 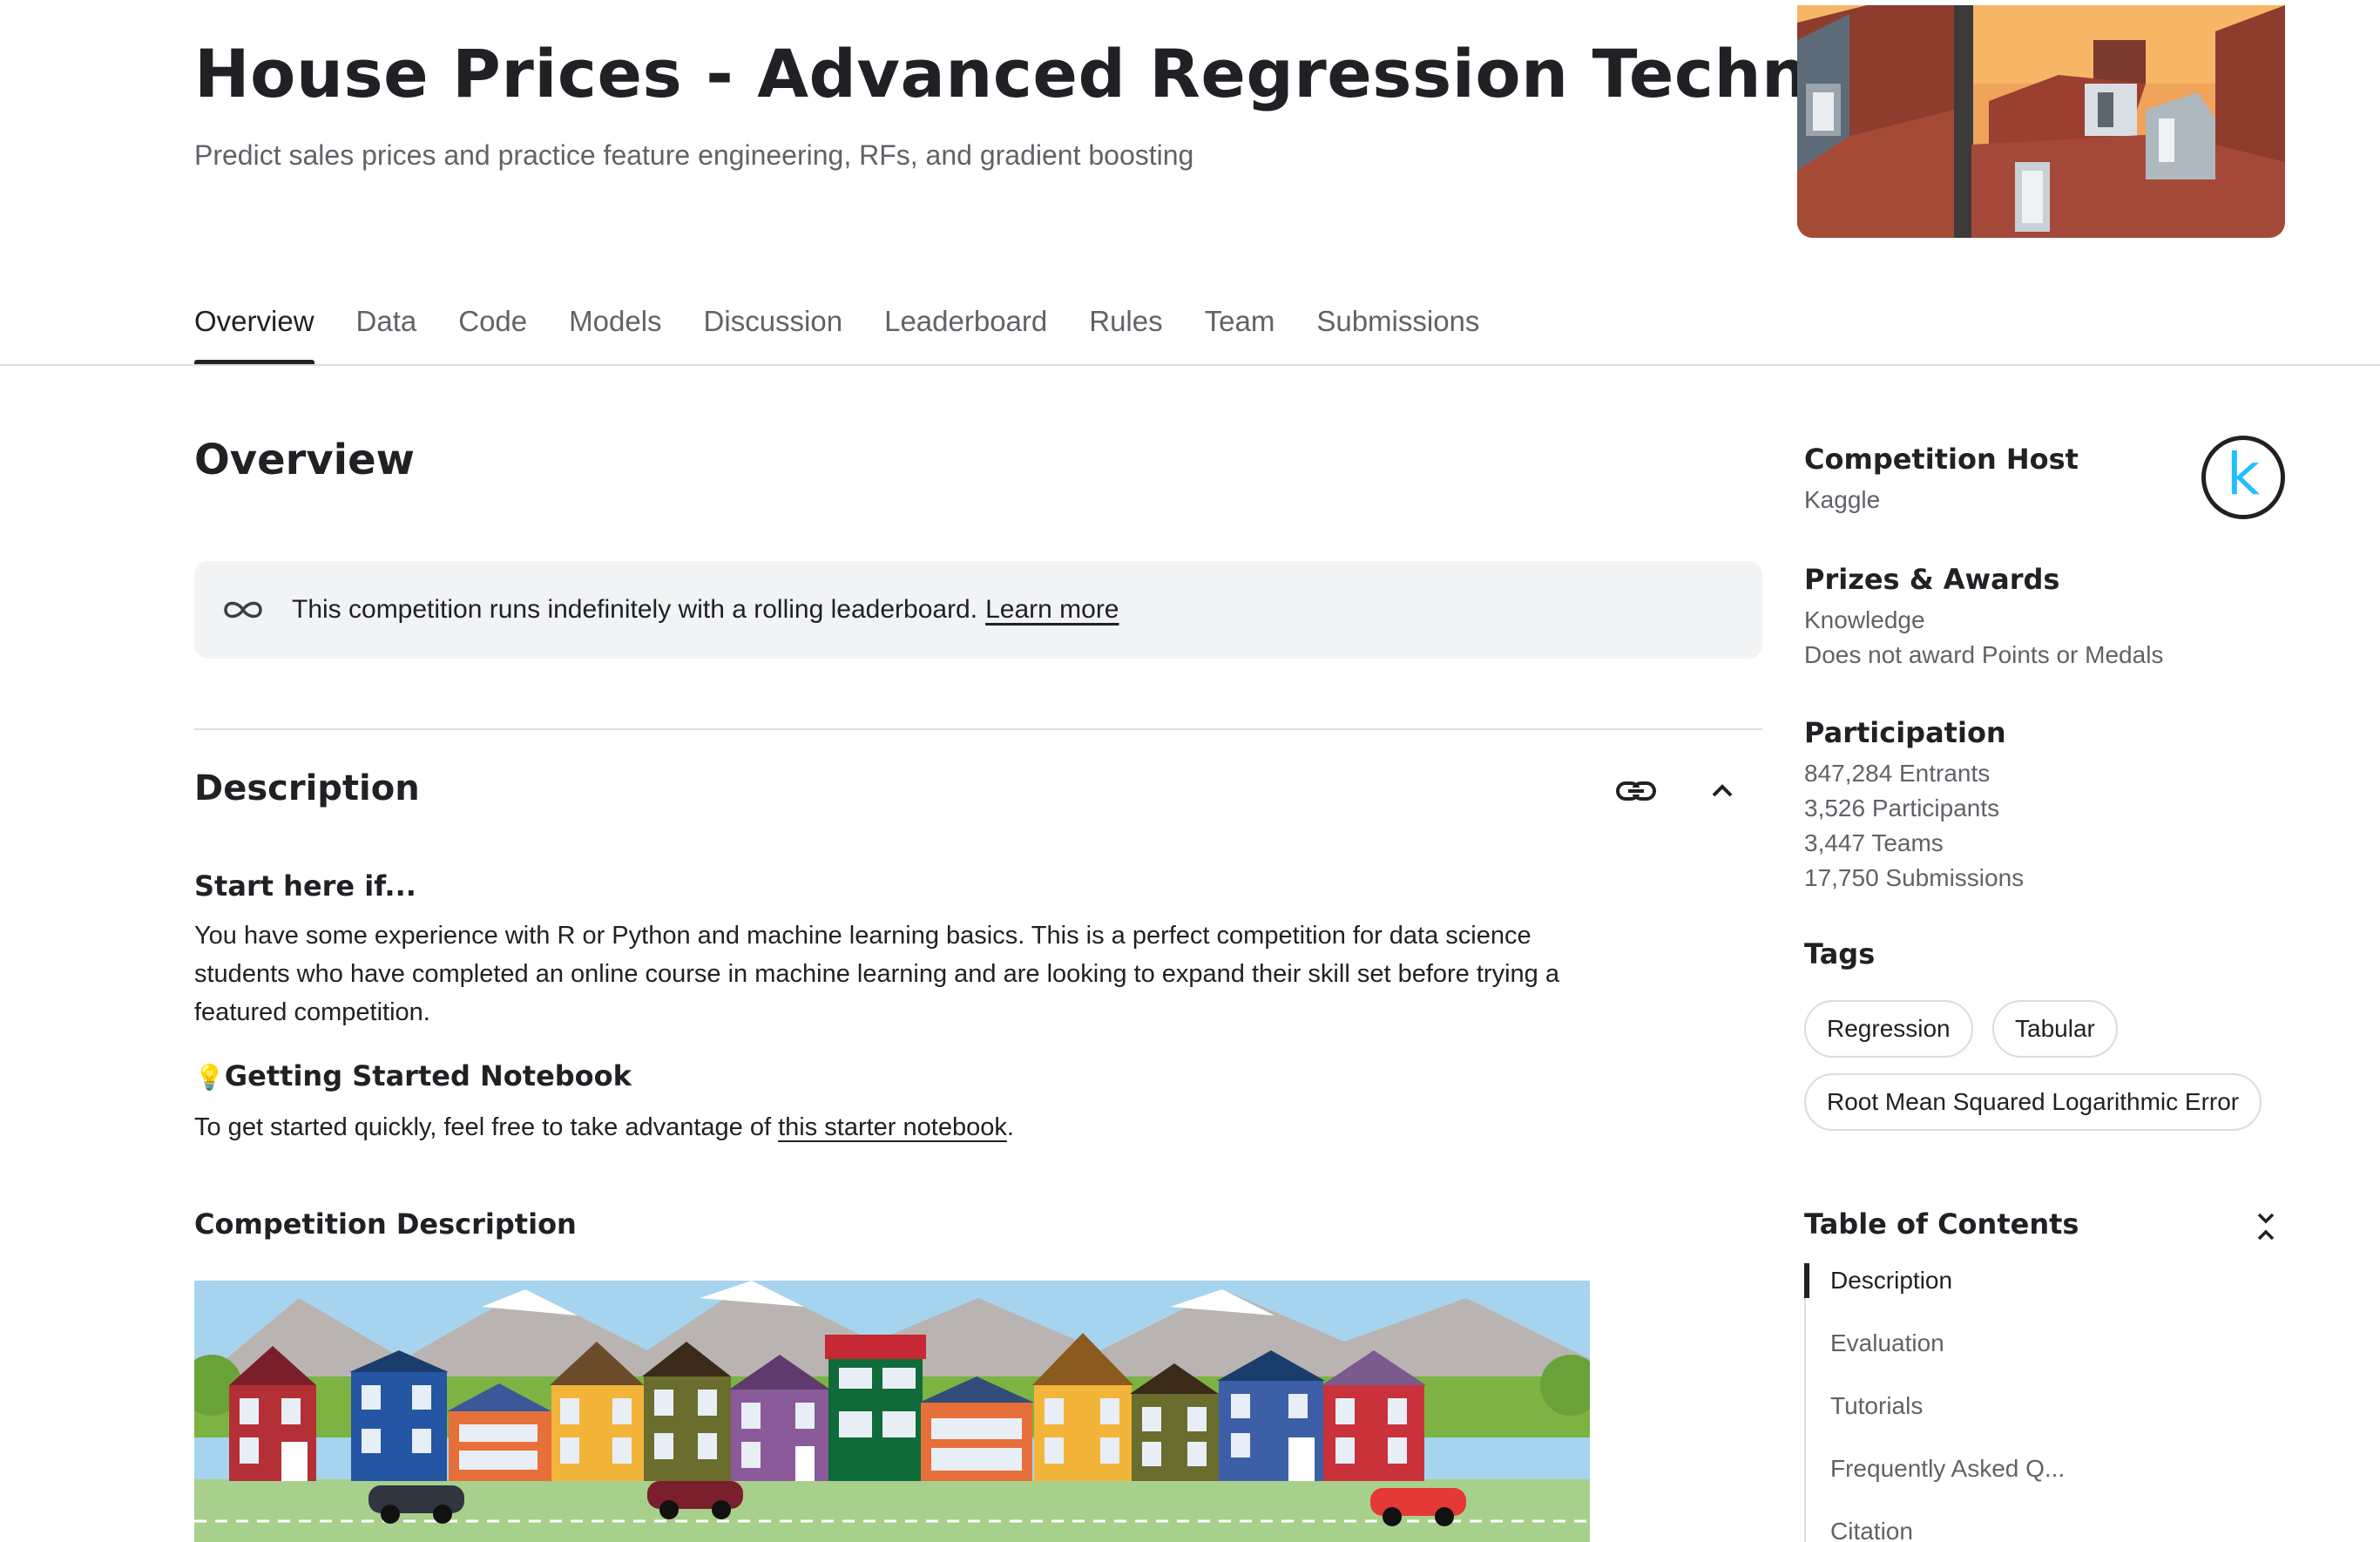 What do you see at coordinates (965, 330) in the screenshot?
I see `tab-leaderboard: Leaderboard` at bounding box center [965, 330].